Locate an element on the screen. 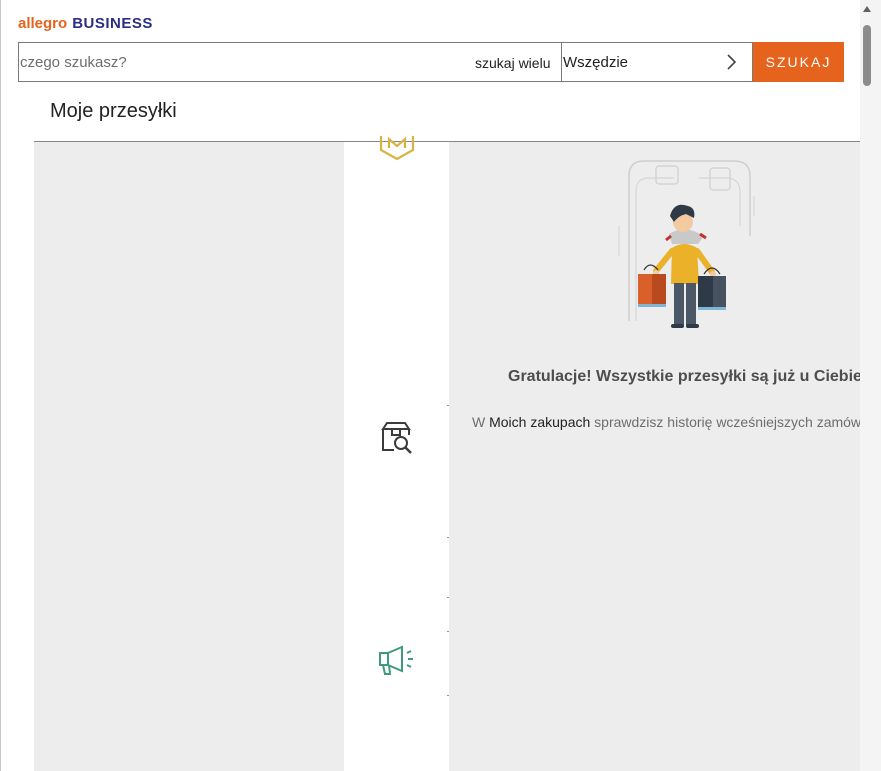 The image size is (881, 771). description-prefix: W is located at coordinates (481, 422).